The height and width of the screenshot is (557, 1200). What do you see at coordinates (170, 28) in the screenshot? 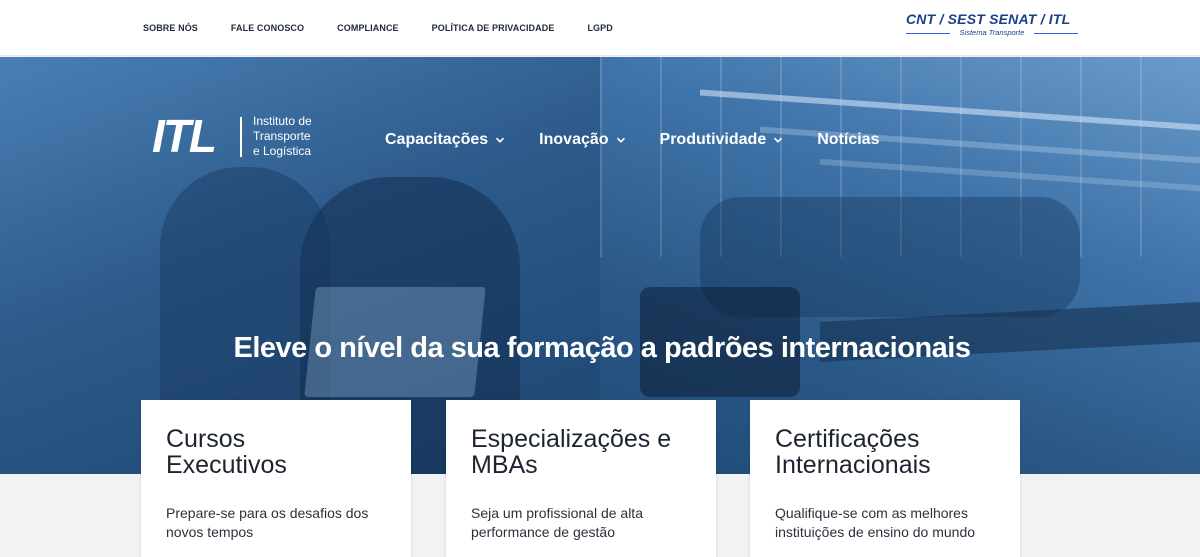
I see `link-sobre-nos: SOBRE NÓS` at bounding box center [170, 28].